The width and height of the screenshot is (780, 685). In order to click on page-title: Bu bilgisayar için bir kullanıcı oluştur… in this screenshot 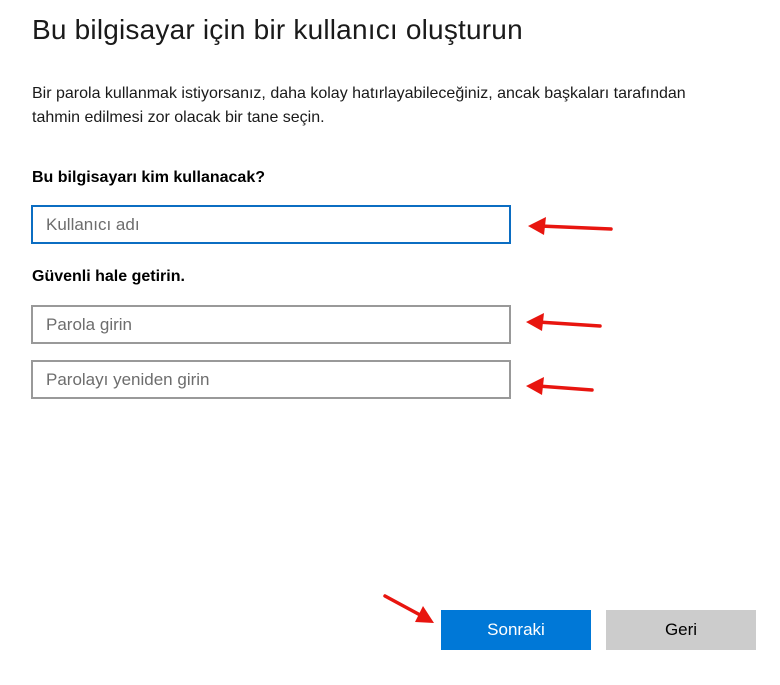, I will do `click(277, 29)`.